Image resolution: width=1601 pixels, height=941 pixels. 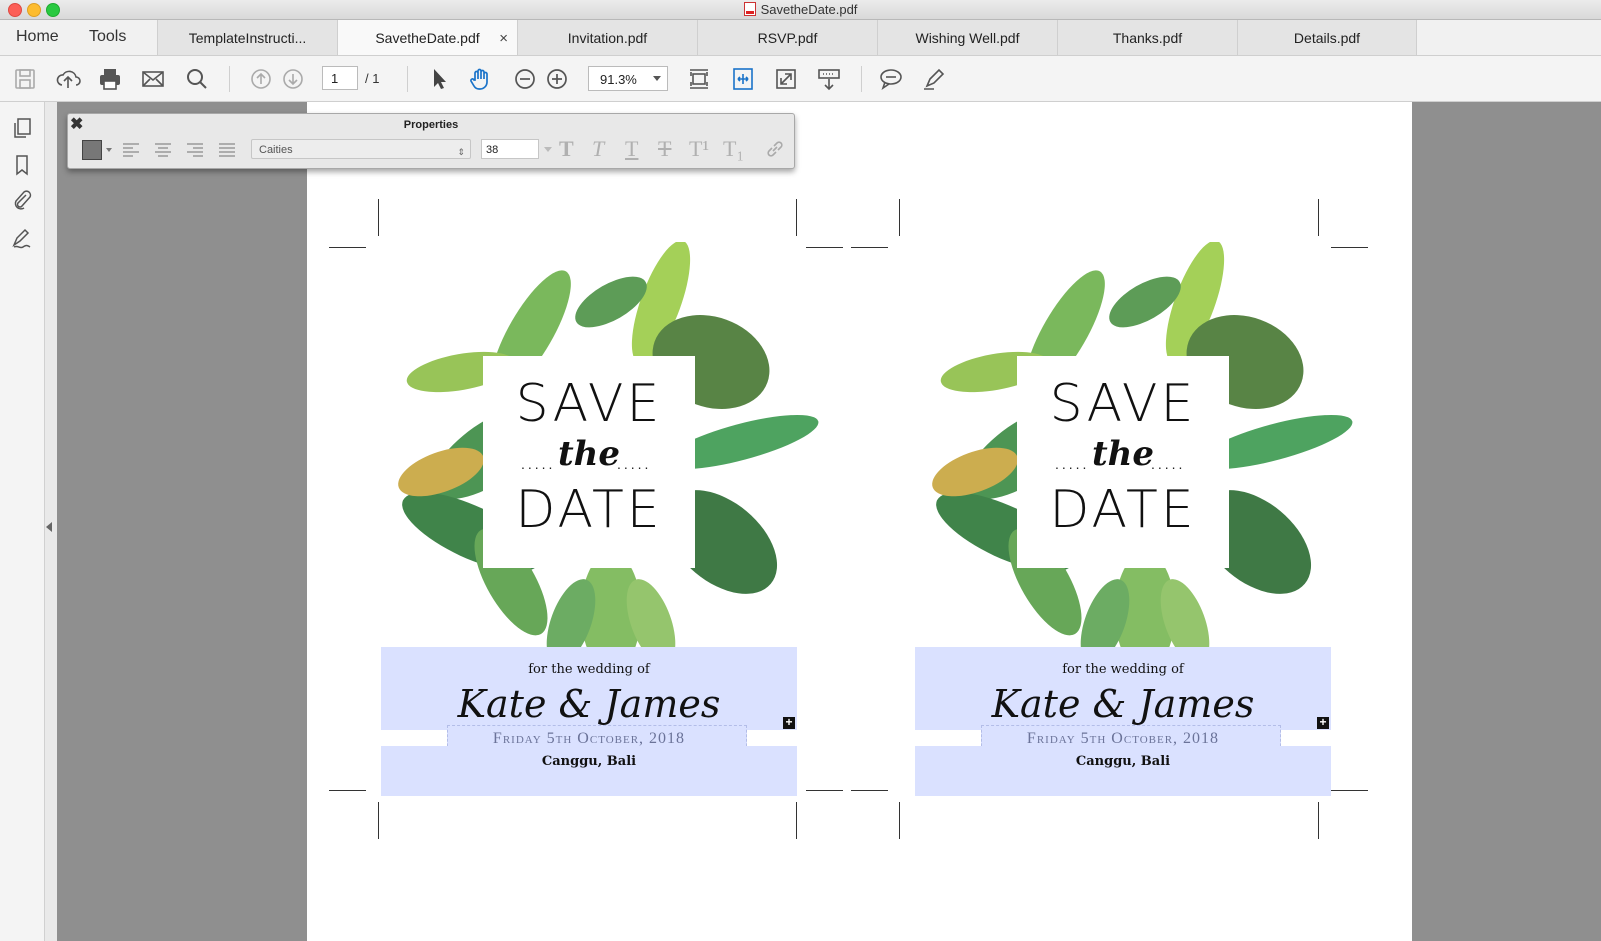 I want to click on pdf-file-icon, so click(x=749, y=9).